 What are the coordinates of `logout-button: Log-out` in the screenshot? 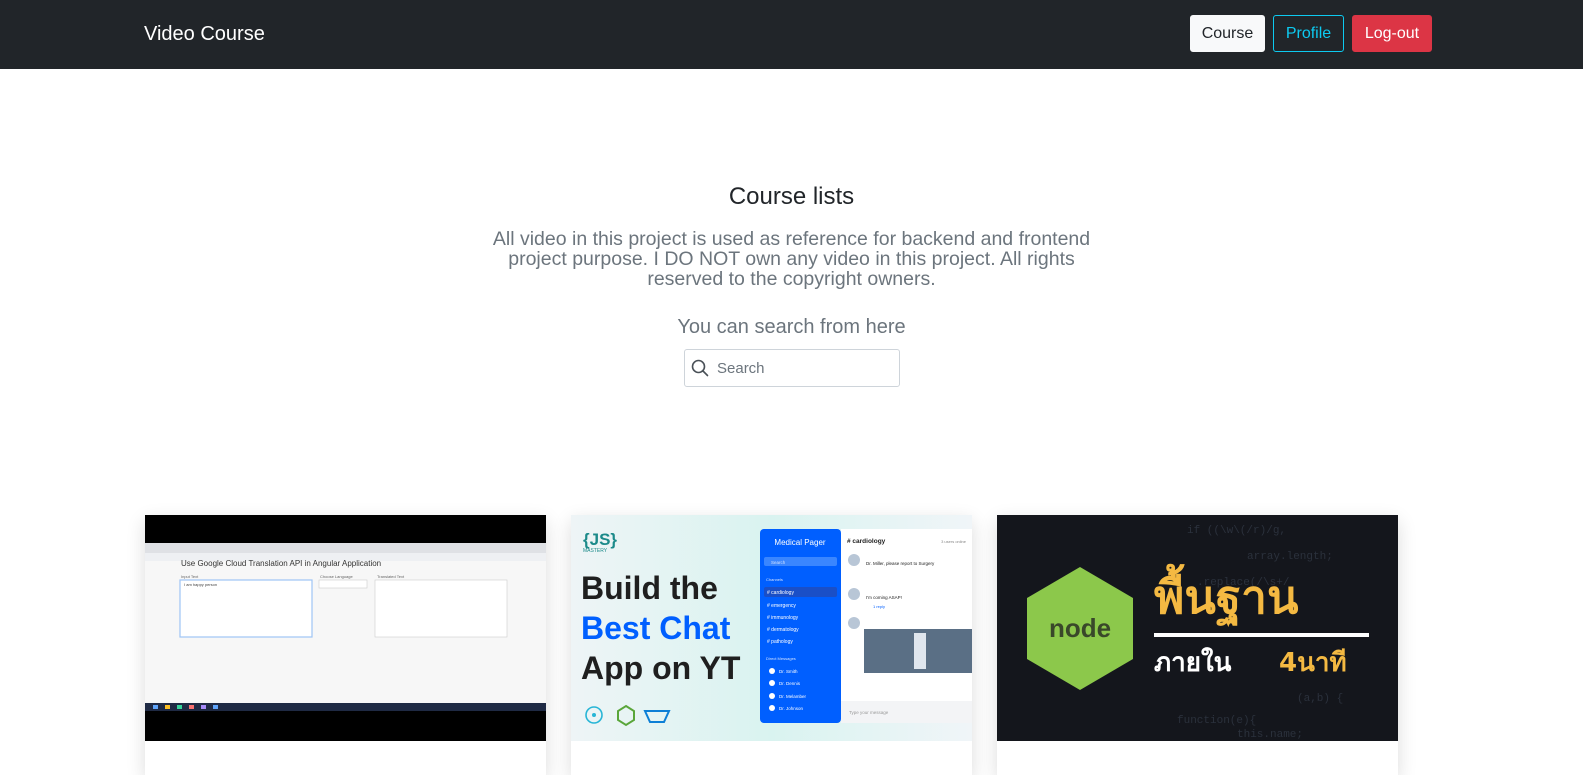 It's located at (1392, 33).